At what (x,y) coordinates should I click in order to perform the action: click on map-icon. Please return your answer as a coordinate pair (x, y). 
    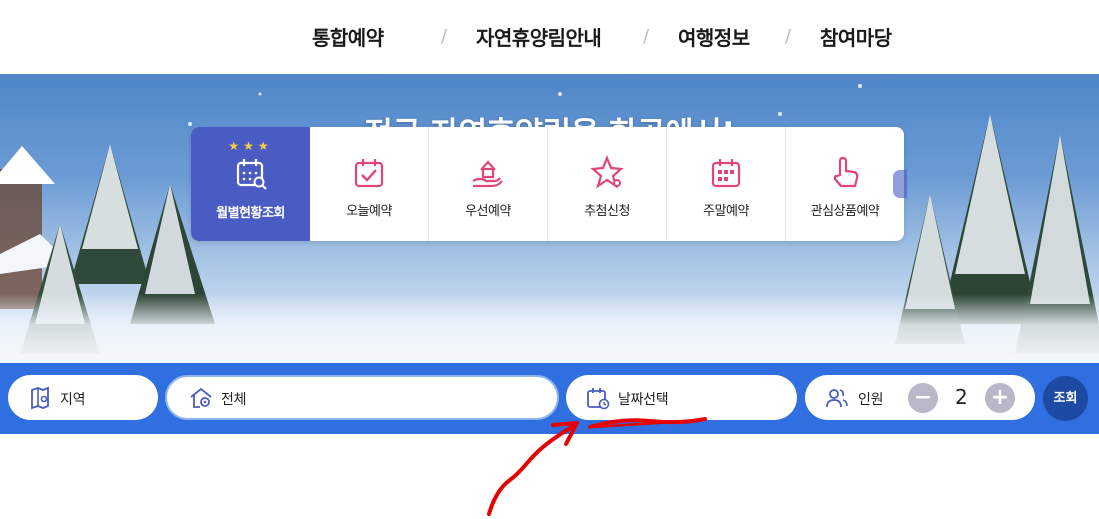
    Looking at the image, I should click on (40, 398).